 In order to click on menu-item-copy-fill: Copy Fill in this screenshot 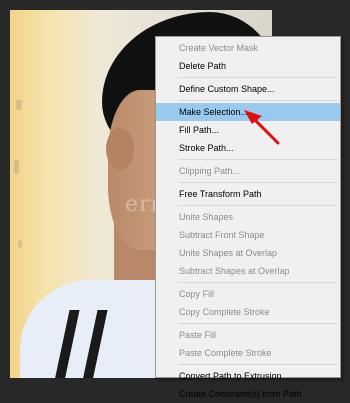, I will do `click(248, 294)`.